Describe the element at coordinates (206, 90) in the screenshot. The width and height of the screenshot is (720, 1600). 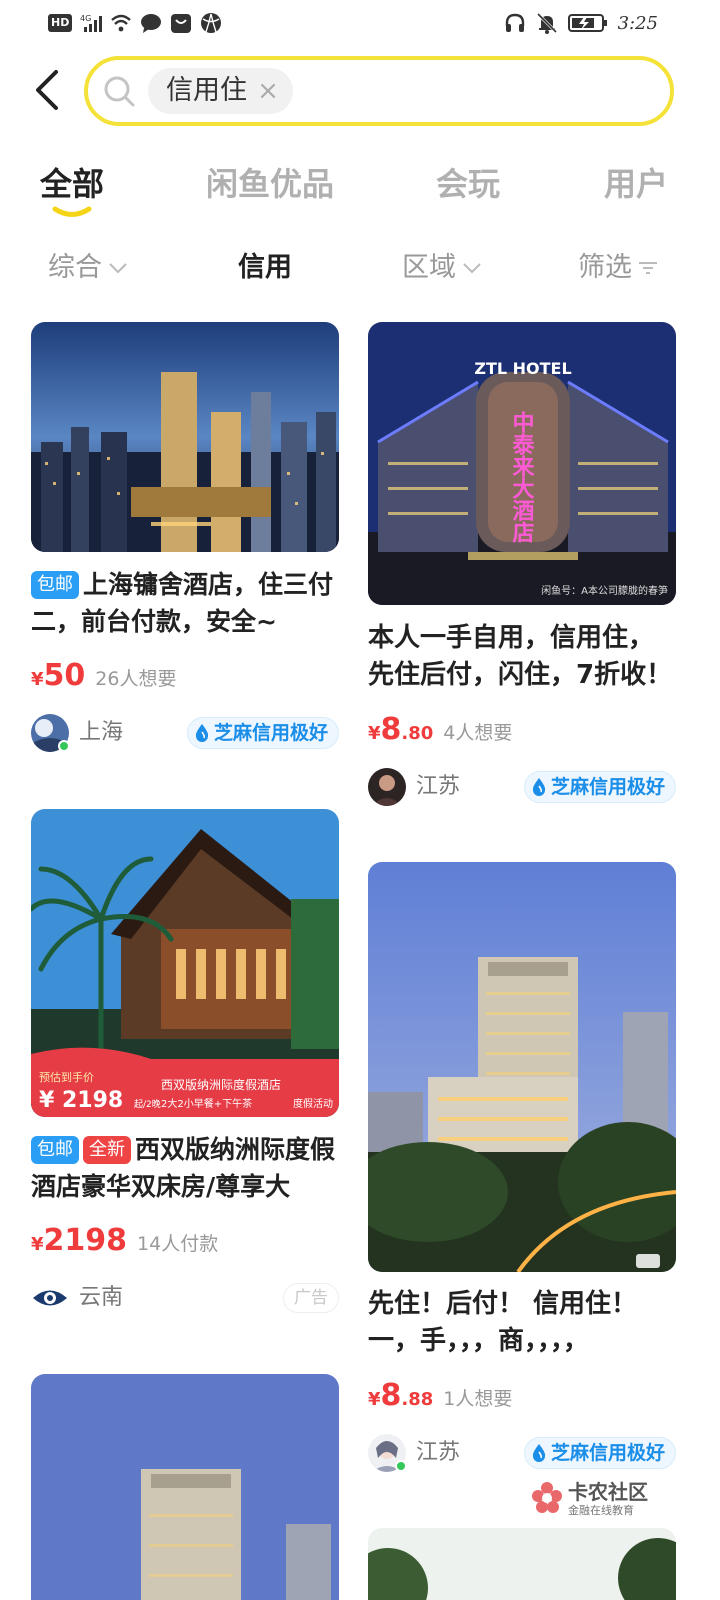
I see `search-query-text: 信用住` at that location.